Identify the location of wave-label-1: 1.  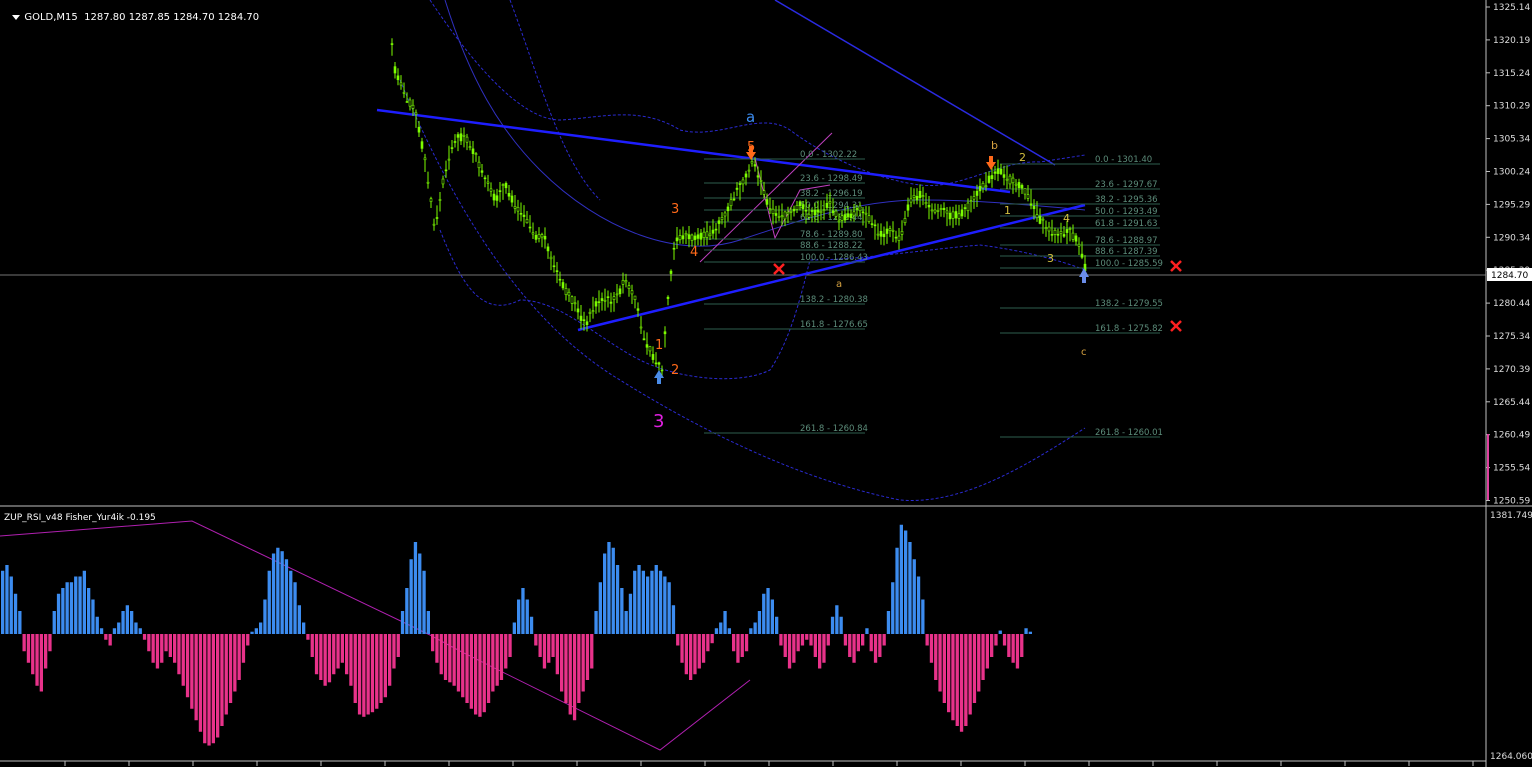
(659, 345).